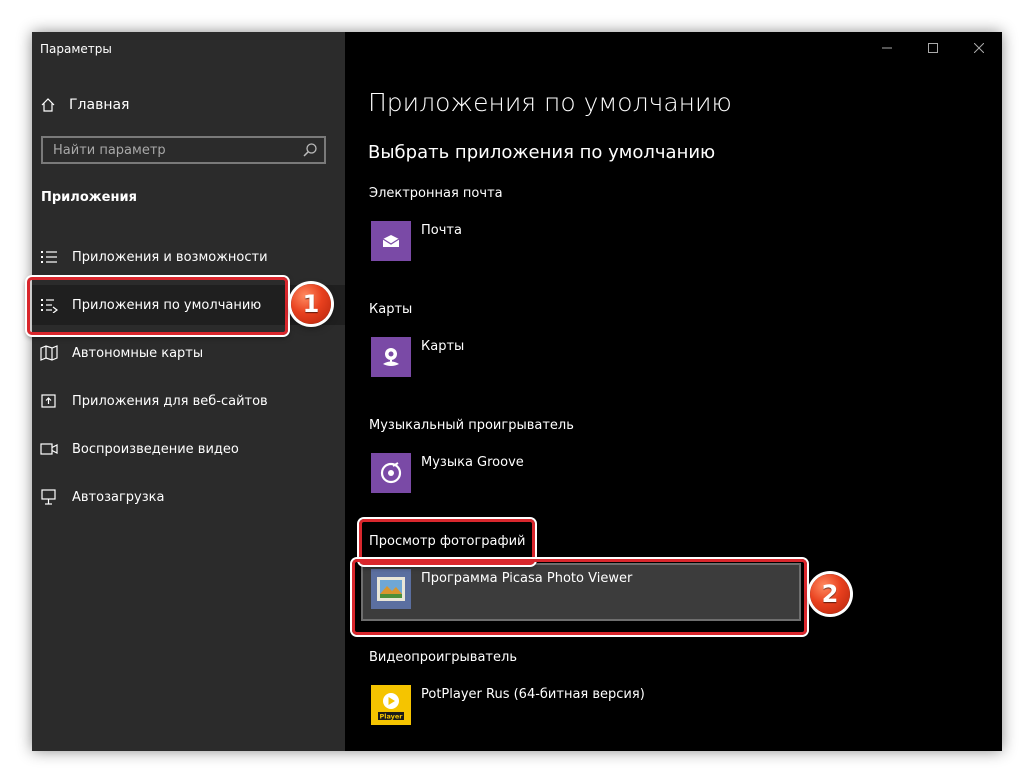  Describe the element at coordinates (443, 657) in the screenshot. I see `category-label-video: Видеопроигрыватель` at that location.